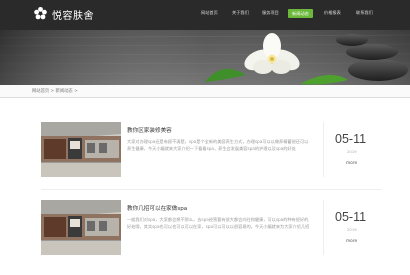  I want to click on breadcrumb: 网站首页 > 新闻动态 >, so click(55, 91).